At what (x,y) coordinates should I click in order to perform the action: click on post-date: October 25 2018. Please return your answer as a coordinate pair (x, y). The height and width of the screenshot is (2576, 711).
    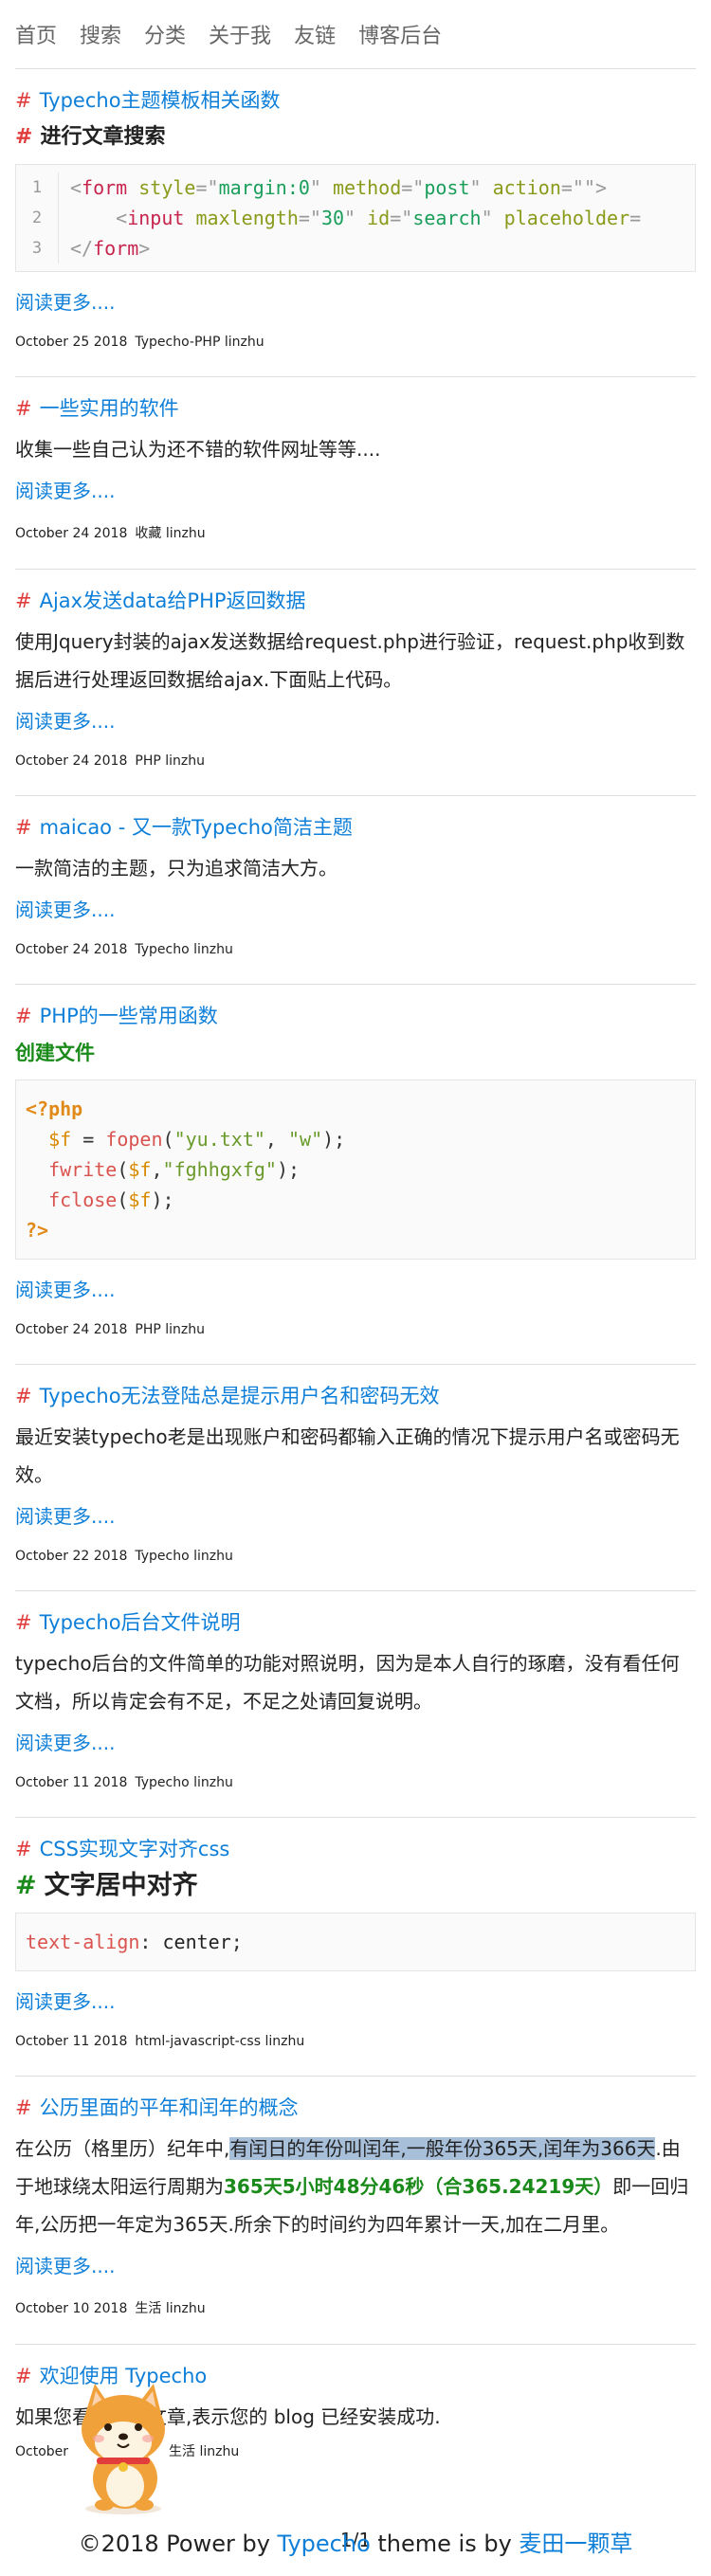
    Looking at the image, I should click on (71, 342).